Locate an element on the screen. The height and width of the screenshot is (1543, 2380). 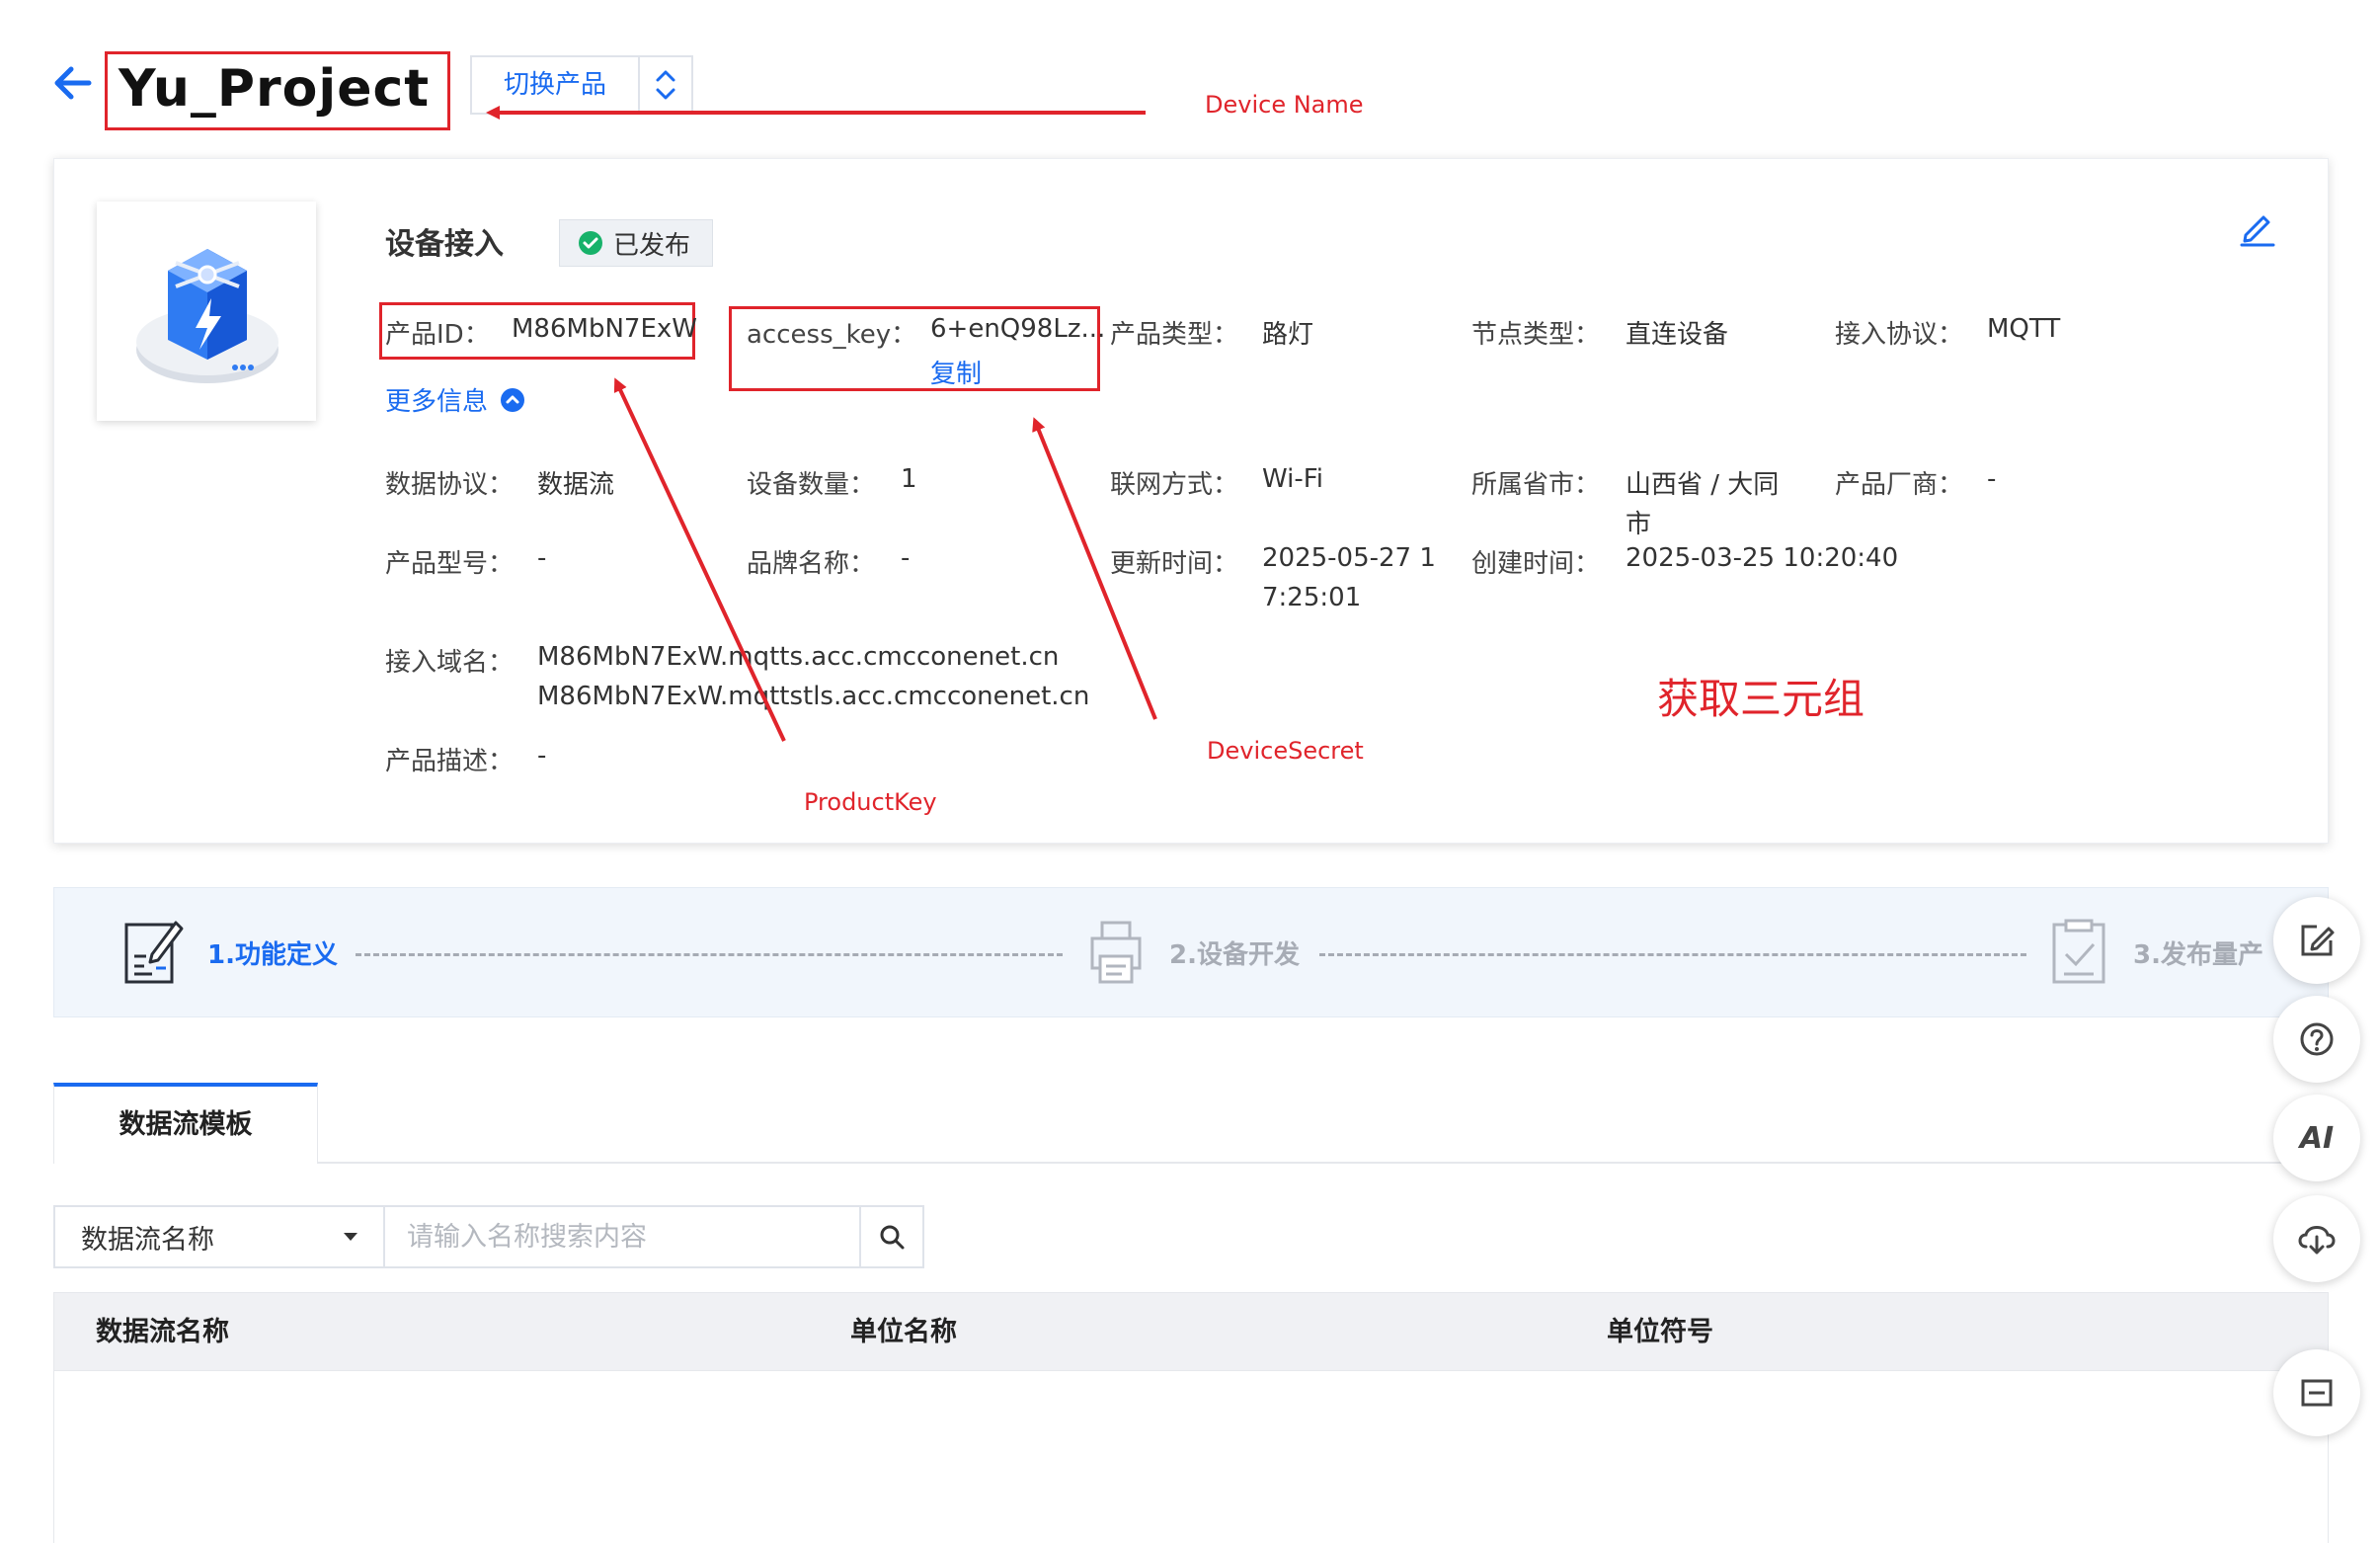
chevron-up-down-icon is located at coordinates (664, 85).